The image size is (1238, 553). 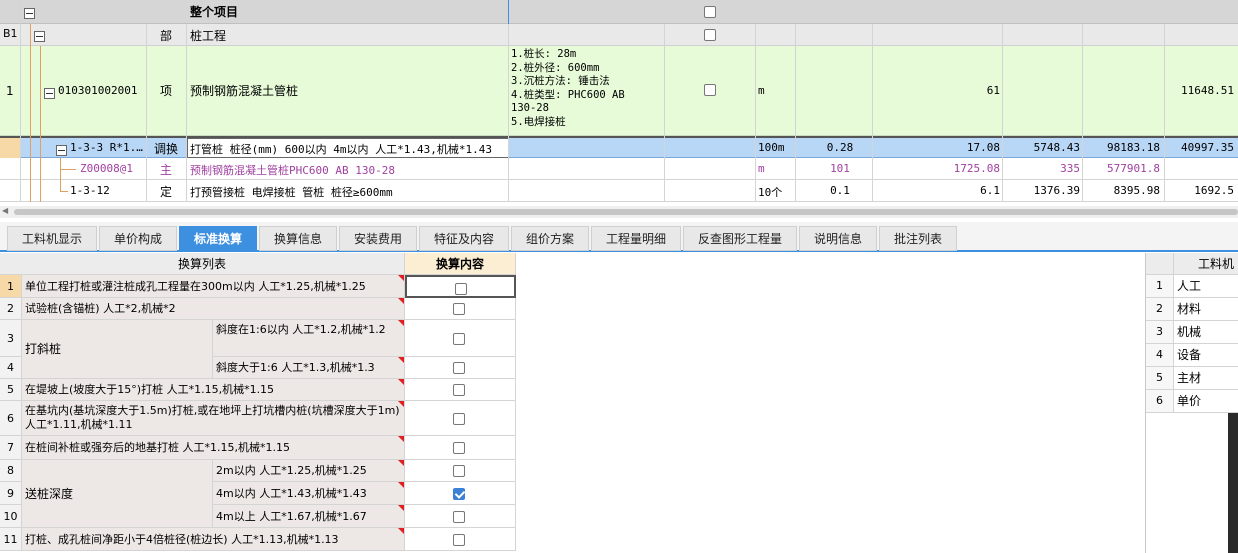 What do you see at coordinates (740, 238) in the screenshot?
I see `tab-reverse-graphic: 反查图形工程量` at bounding box center [740, 238].